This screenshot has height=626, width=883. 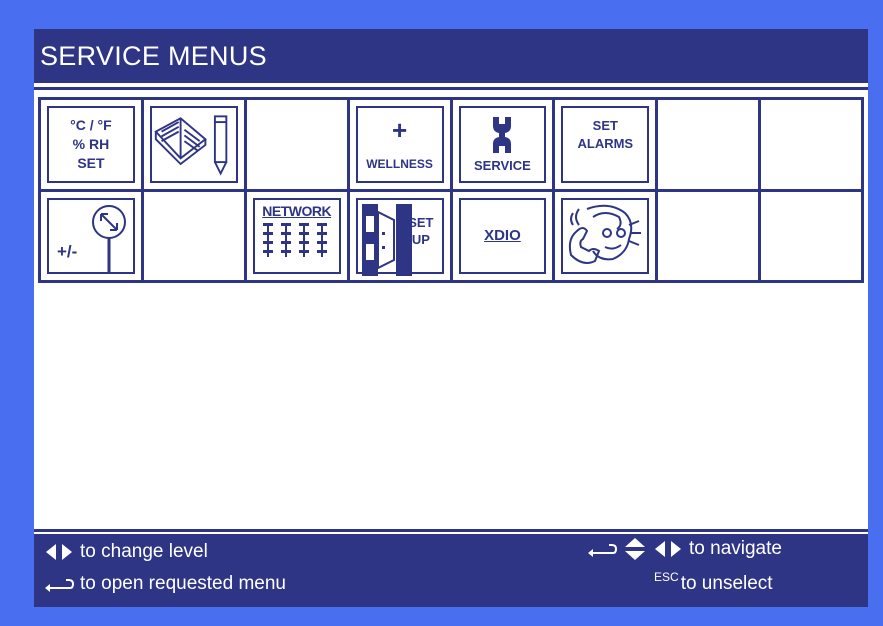 I want to click on up-down-arrows-icon, so click(x=635, y=549).